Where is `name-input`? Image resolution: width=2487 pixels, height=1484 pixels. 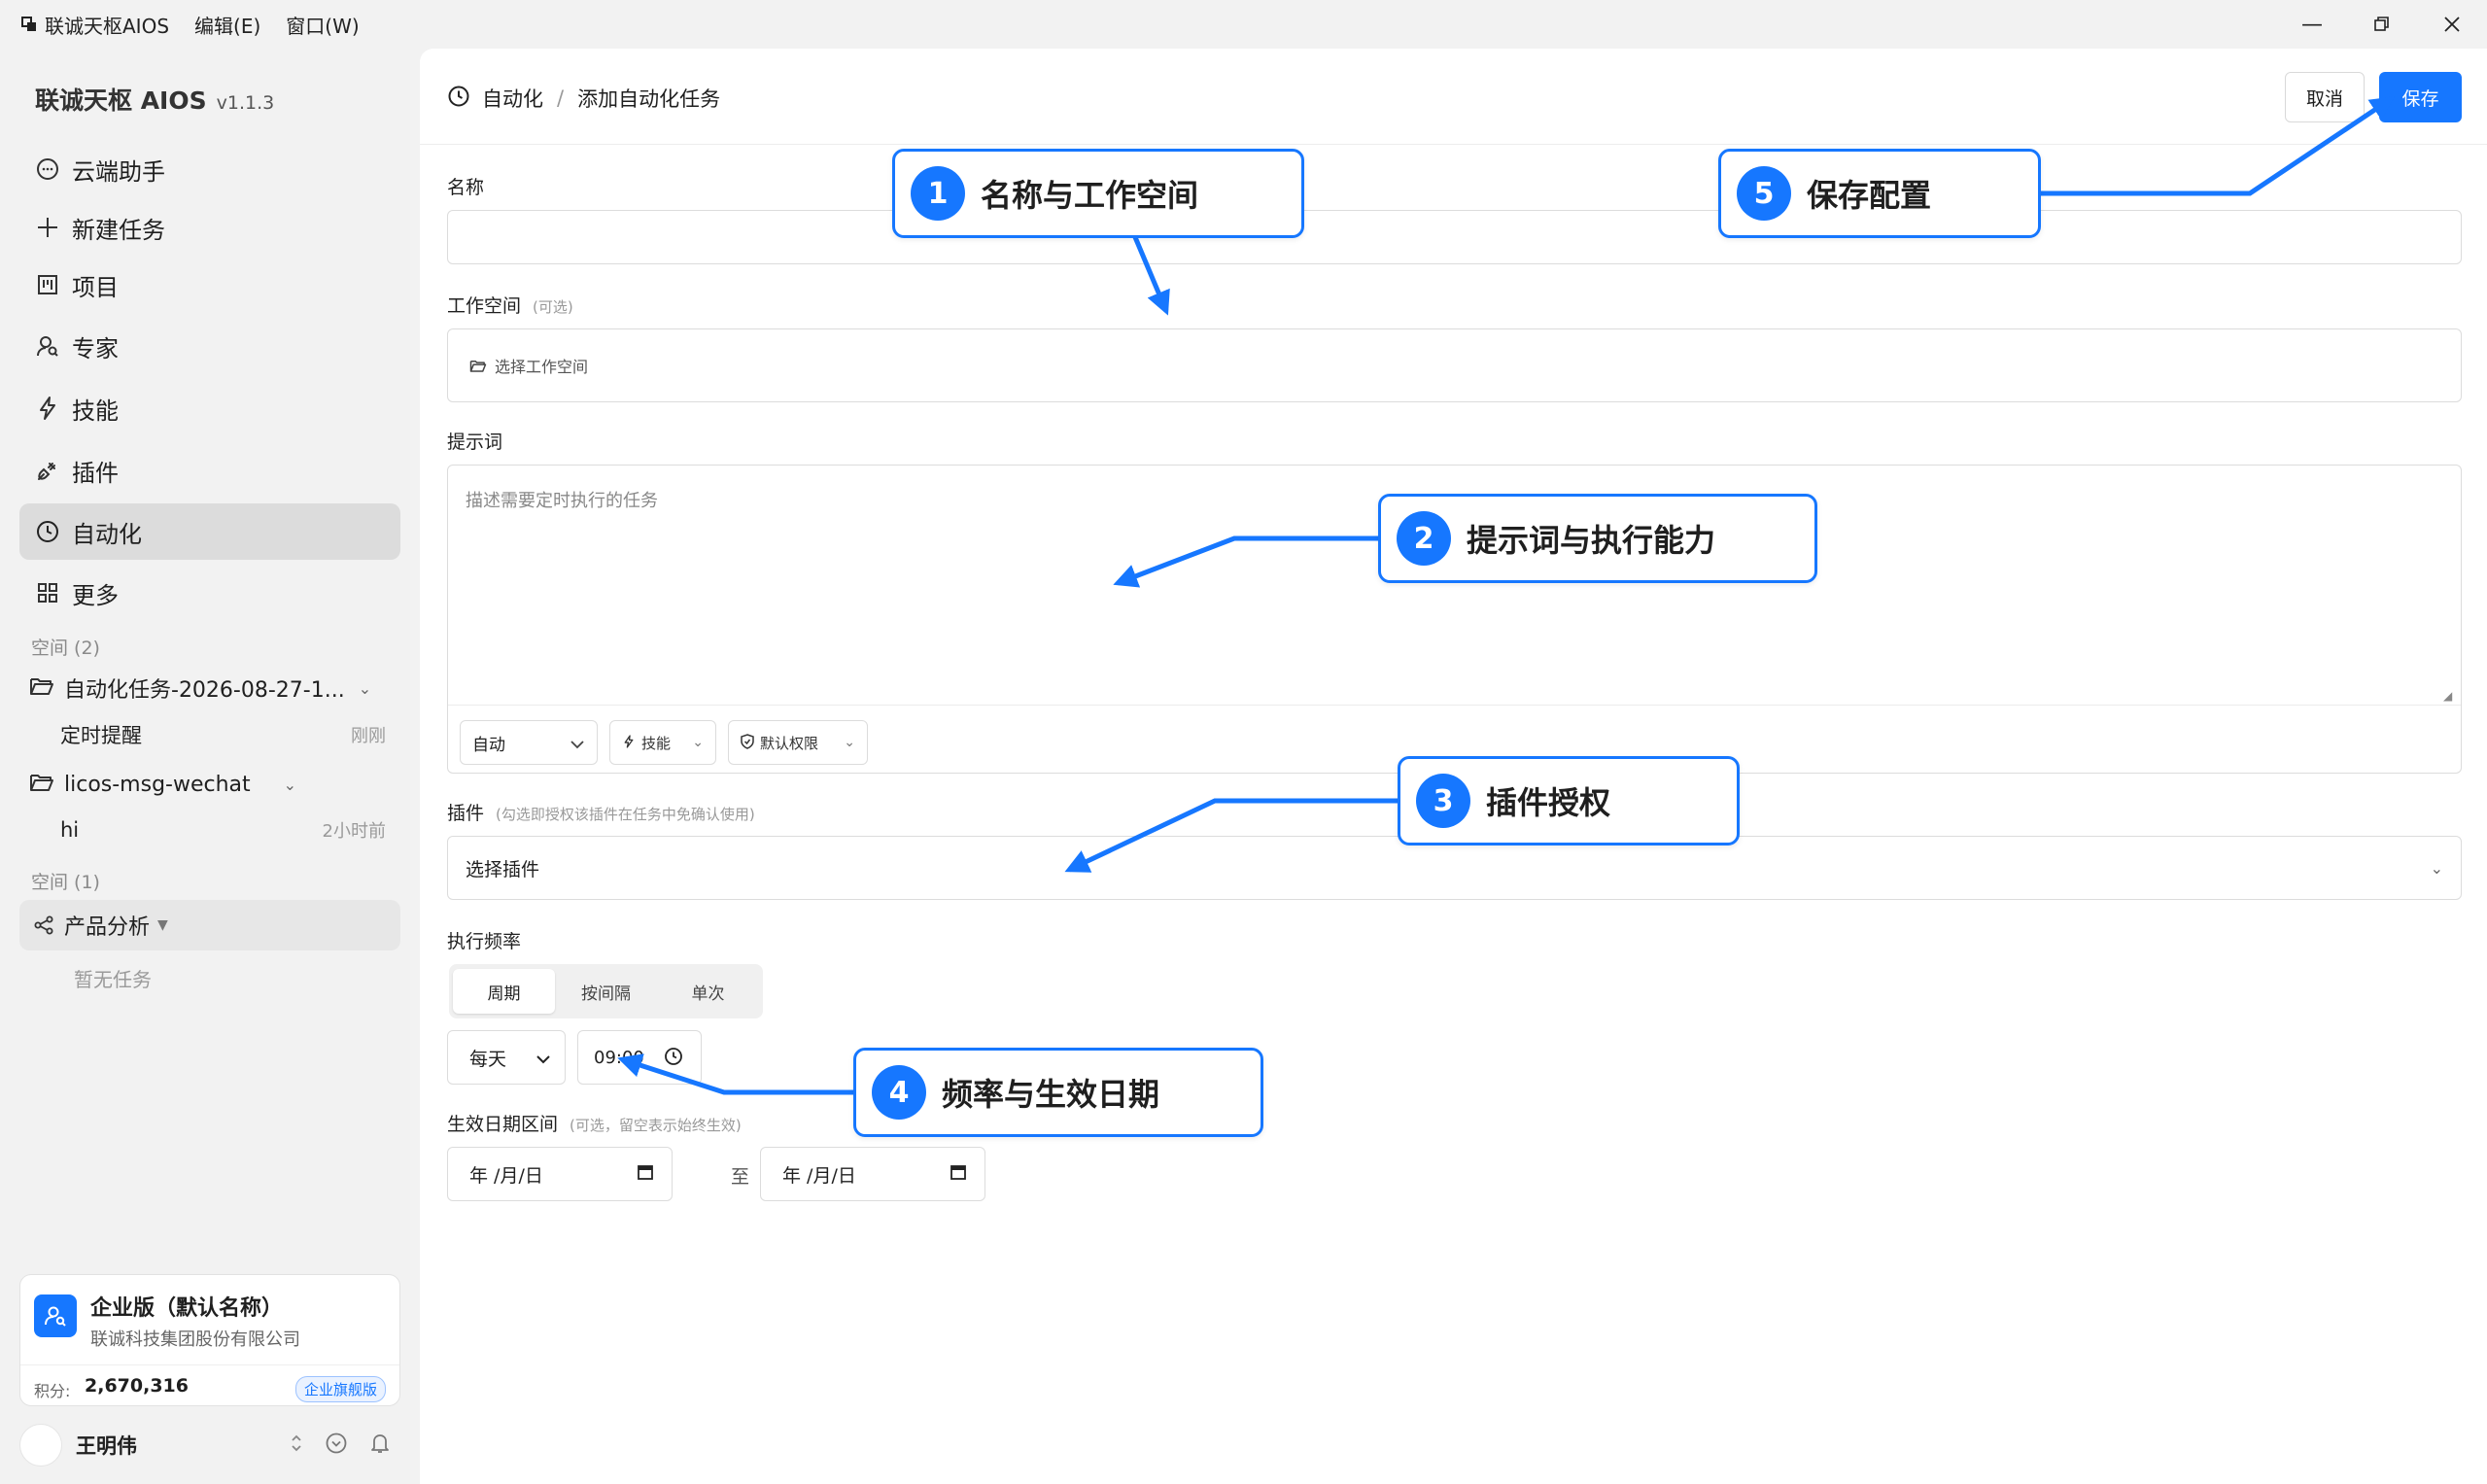 name-input is located at coordinates (1455, 237).